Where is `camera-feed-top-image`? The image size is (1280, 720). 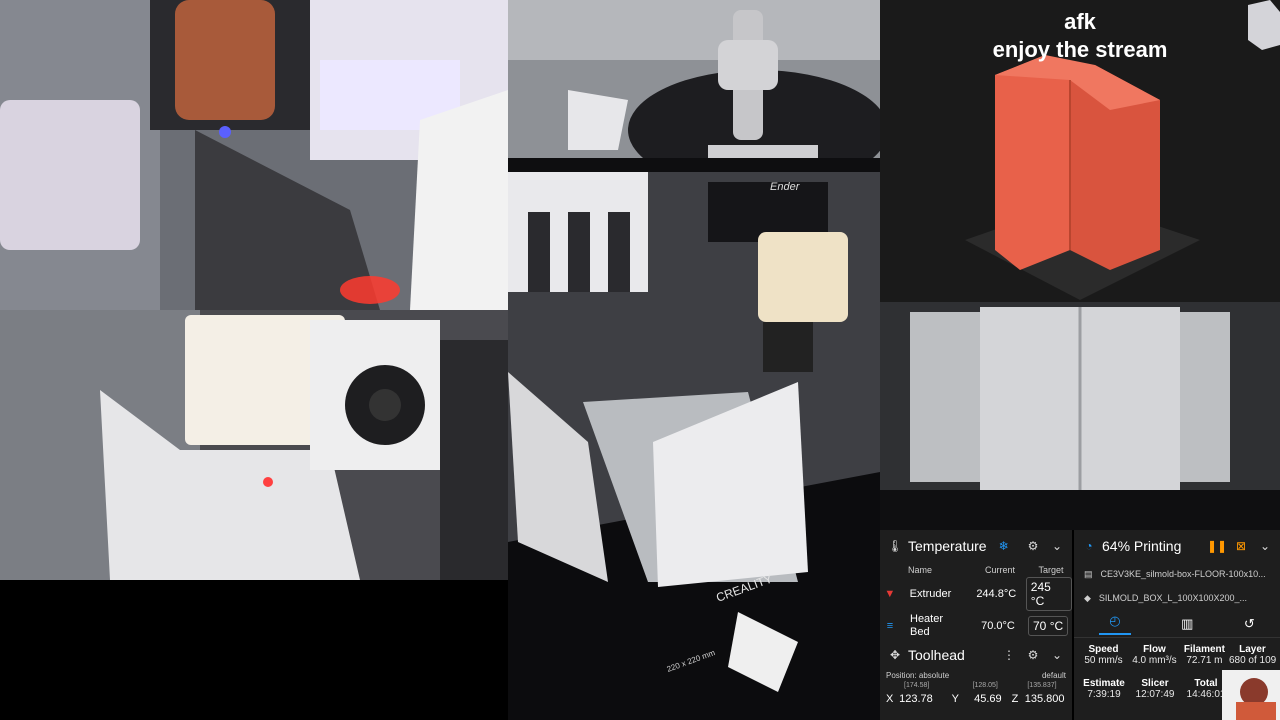
camera-feed-top-image is located at coordinates (1080, 416).